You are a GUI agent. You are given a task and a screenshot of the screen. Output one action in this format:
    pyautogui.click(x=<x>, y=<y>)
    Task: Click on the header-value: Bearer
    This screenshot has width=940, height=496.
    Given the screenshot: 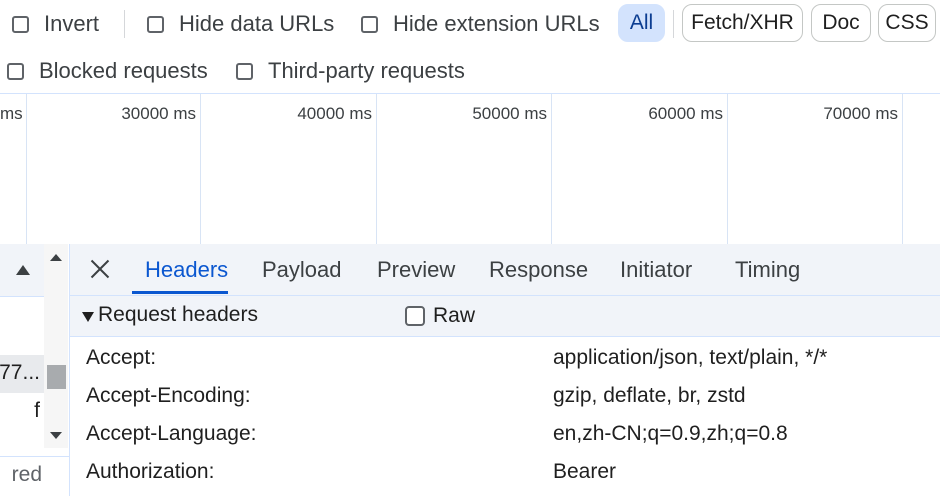 What is the action you would take?
    pyautogui.click(x=585, y=471)
    